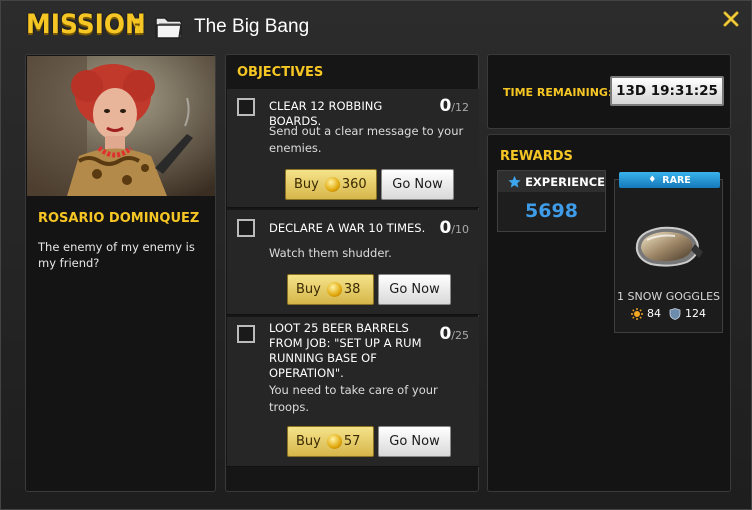 This screenshot has height=510, width=752. What do you see at coordinates (460, 107) in the screenshot?
I see `progress-total: /12` at bounding box center [460, 107].